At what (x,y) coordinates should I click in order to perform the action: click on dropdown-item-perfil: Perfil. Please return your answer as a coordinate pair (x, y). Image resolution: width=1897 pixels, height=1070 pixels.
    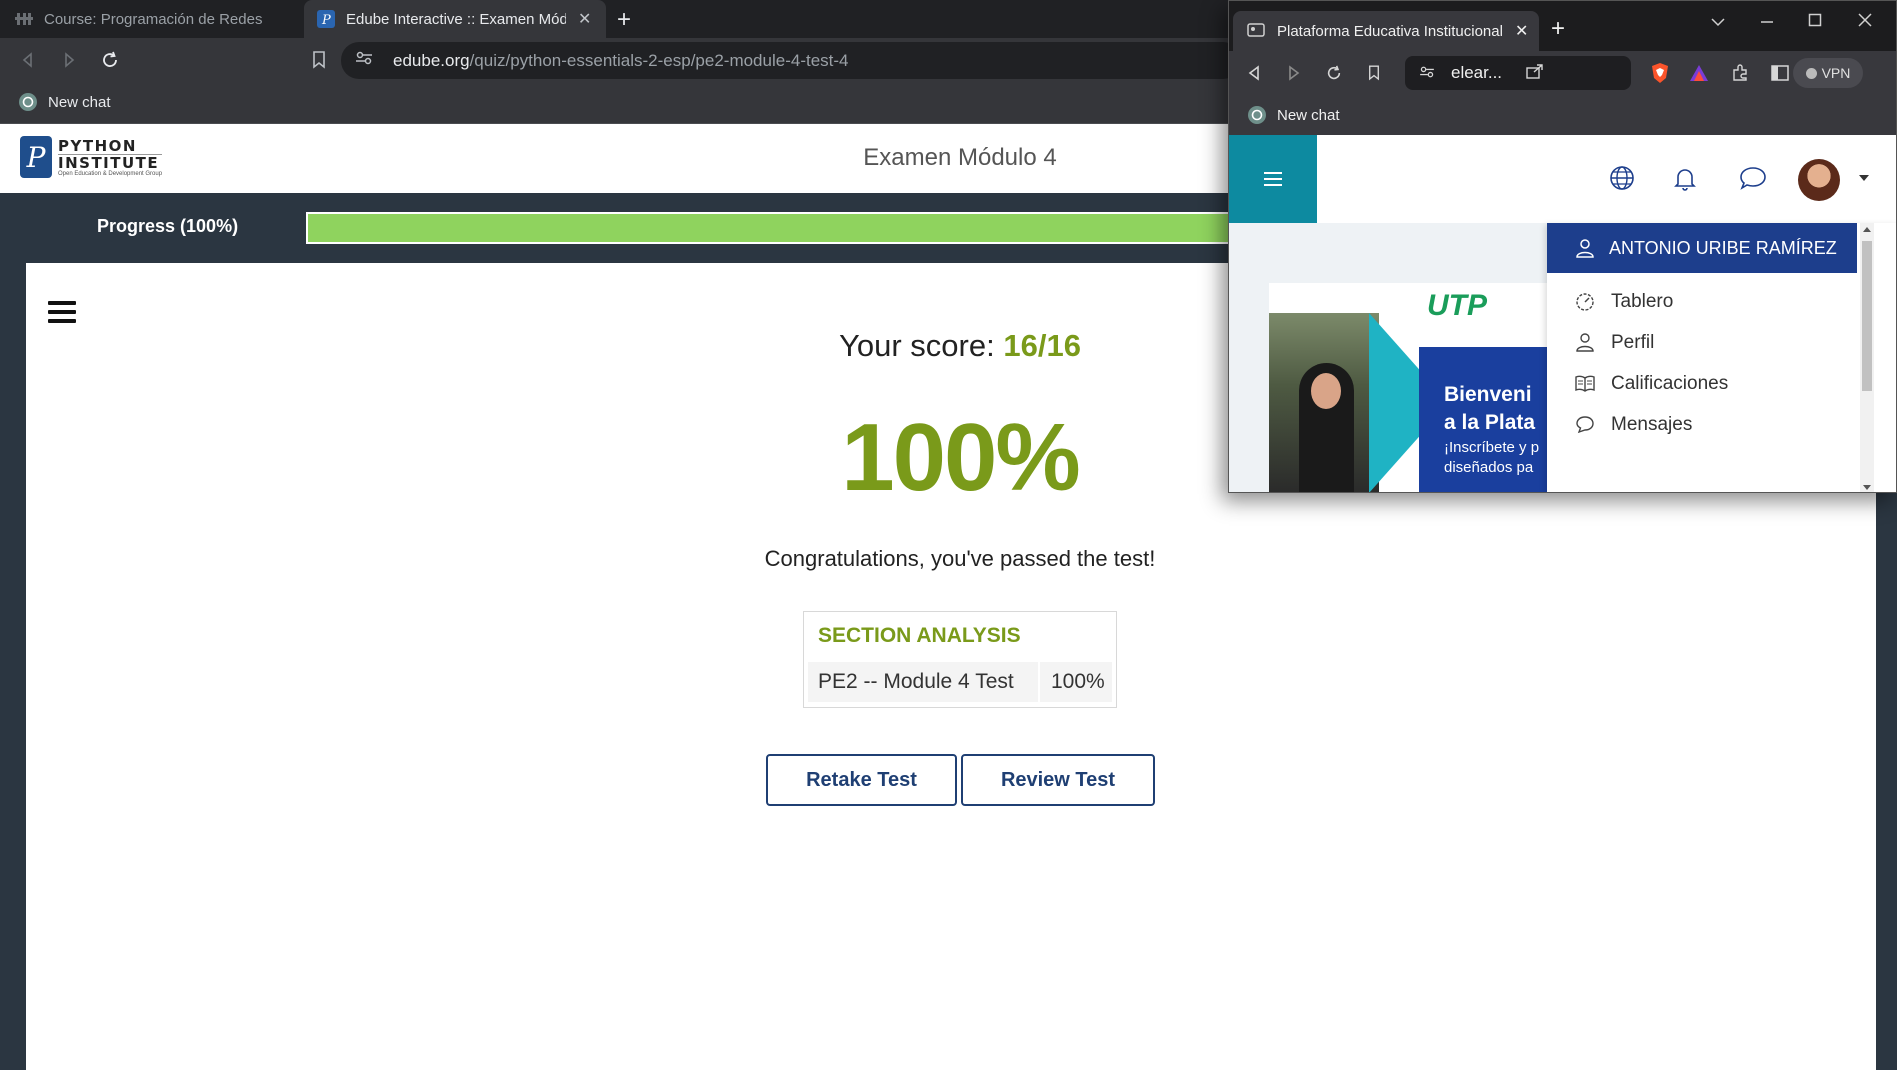
    Looking at the image, I should click on (1614, 343).